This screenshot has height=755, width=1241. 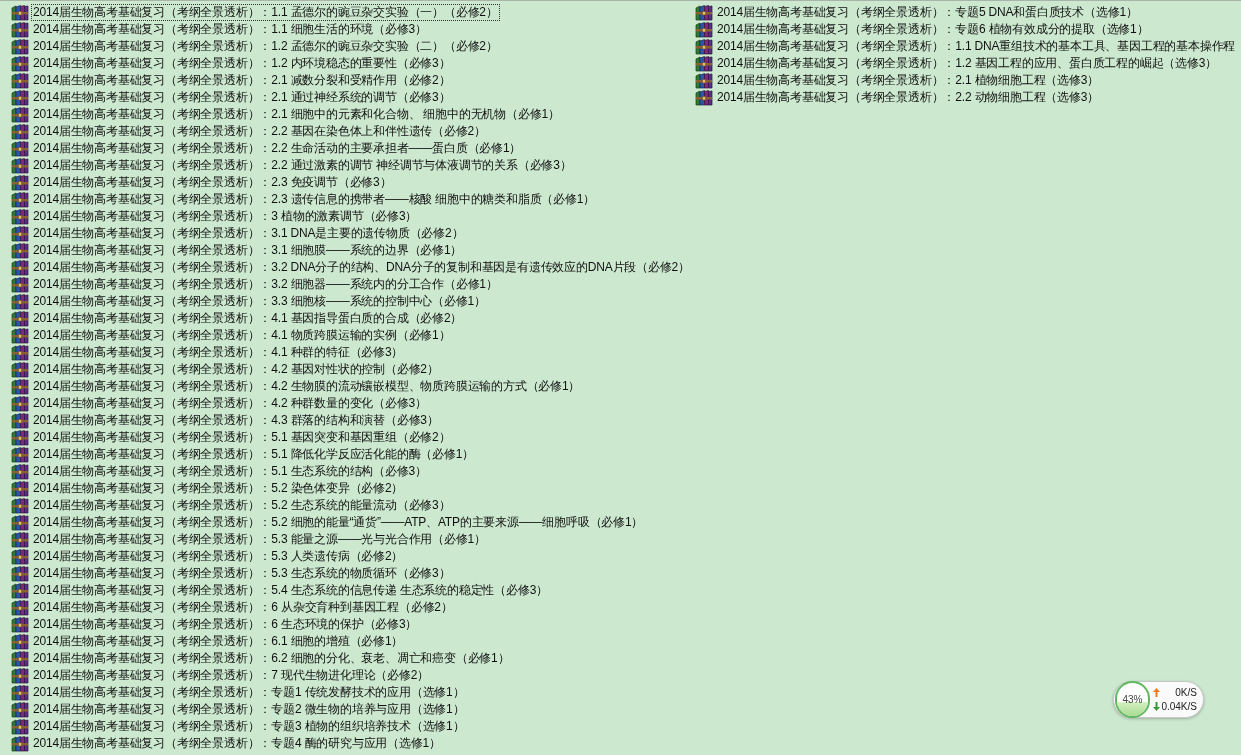 I want to click on file-name: 2014届生物高考基础复习（考纲全景透析）：1.1 孟德尔的豌豆杂交实验（一）（必修2）, so click(x=265, y=12).